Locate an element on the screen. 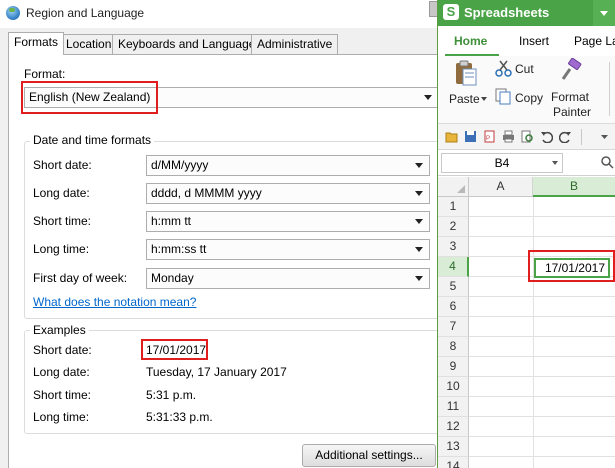 Image resolution: width=615 pixels, height=468 pixels. cut-button: Cut is located at coordinates (524, 69).